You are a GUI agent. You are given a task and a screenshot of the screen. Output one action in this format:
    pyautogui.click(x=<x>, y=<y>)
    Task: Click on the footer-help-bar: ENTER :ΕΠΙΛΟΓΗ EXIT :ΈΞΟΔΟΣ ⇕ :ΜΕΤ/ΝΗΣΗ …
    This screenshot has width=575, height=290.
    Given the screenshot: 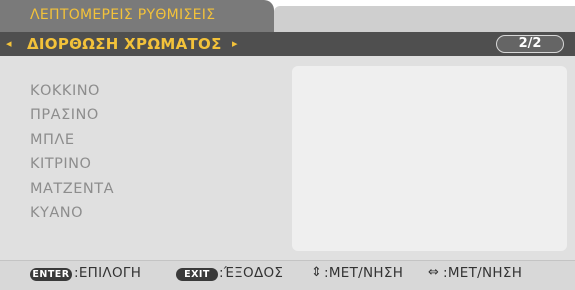 What is the action you would take?
    pyautogui.click(x=287, y=275)
    